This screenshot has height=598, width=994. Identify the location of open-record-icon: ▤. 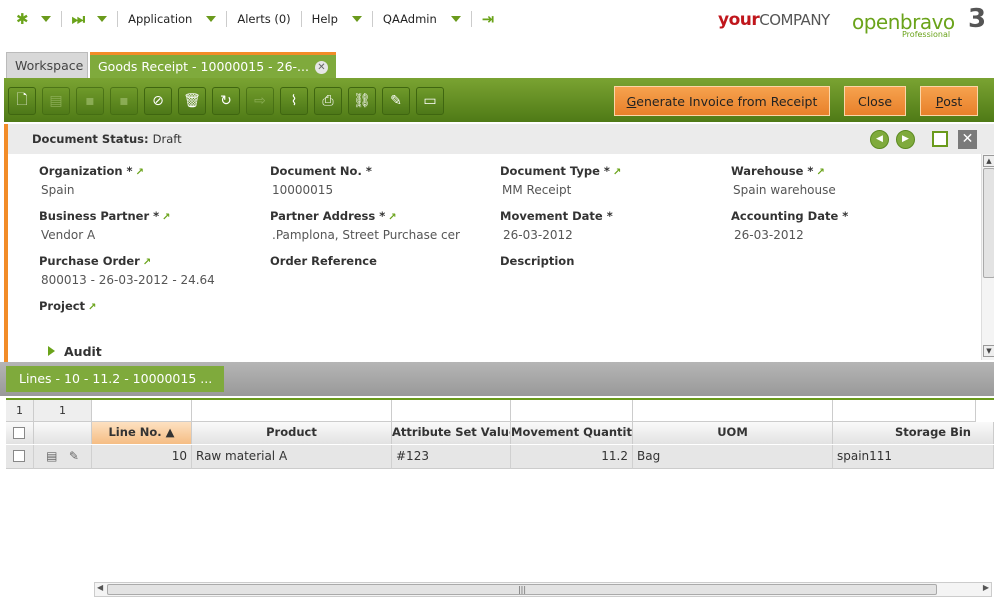
(51, 456).